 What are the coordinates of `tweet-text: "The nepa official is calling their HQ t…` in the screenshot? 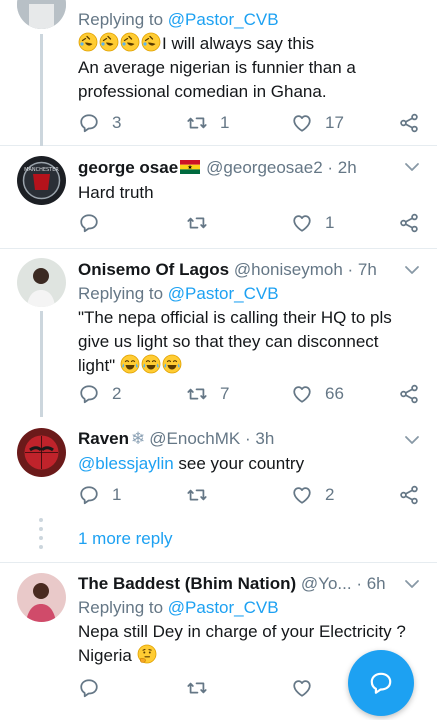 It's located at (252, 342).